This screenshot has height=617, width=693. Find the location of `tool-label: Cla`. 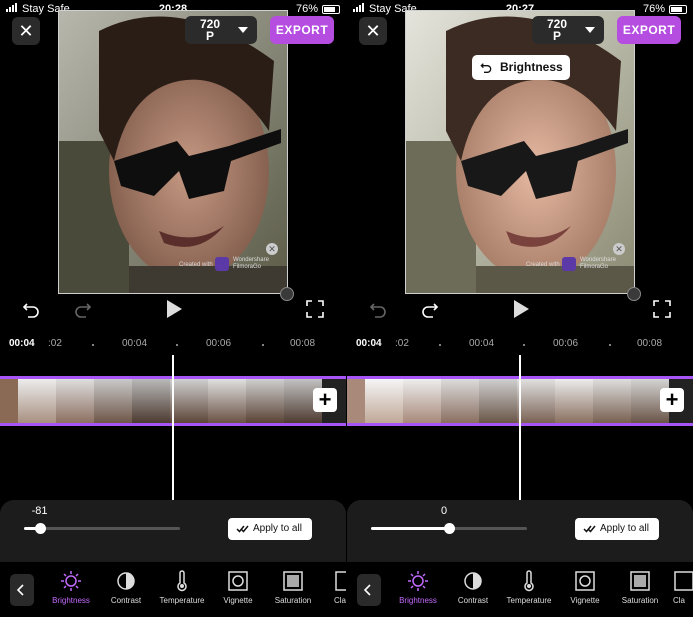

tool-label: Cla is located at coordinates (340, 600).